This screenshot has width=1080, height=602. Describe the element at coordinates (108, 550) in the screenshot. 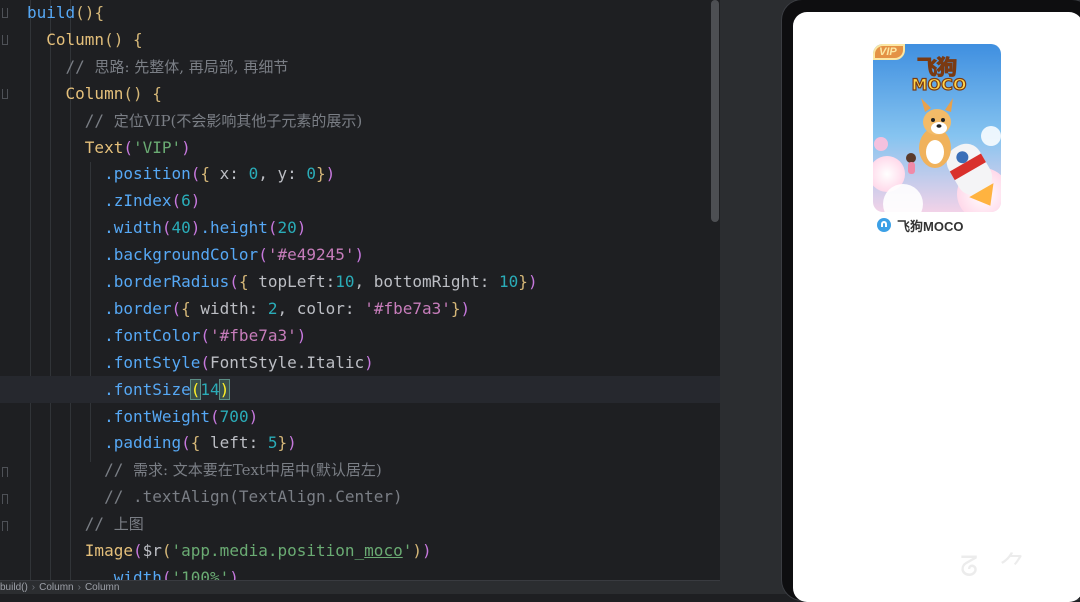

I see `code-token: Image` at that location.